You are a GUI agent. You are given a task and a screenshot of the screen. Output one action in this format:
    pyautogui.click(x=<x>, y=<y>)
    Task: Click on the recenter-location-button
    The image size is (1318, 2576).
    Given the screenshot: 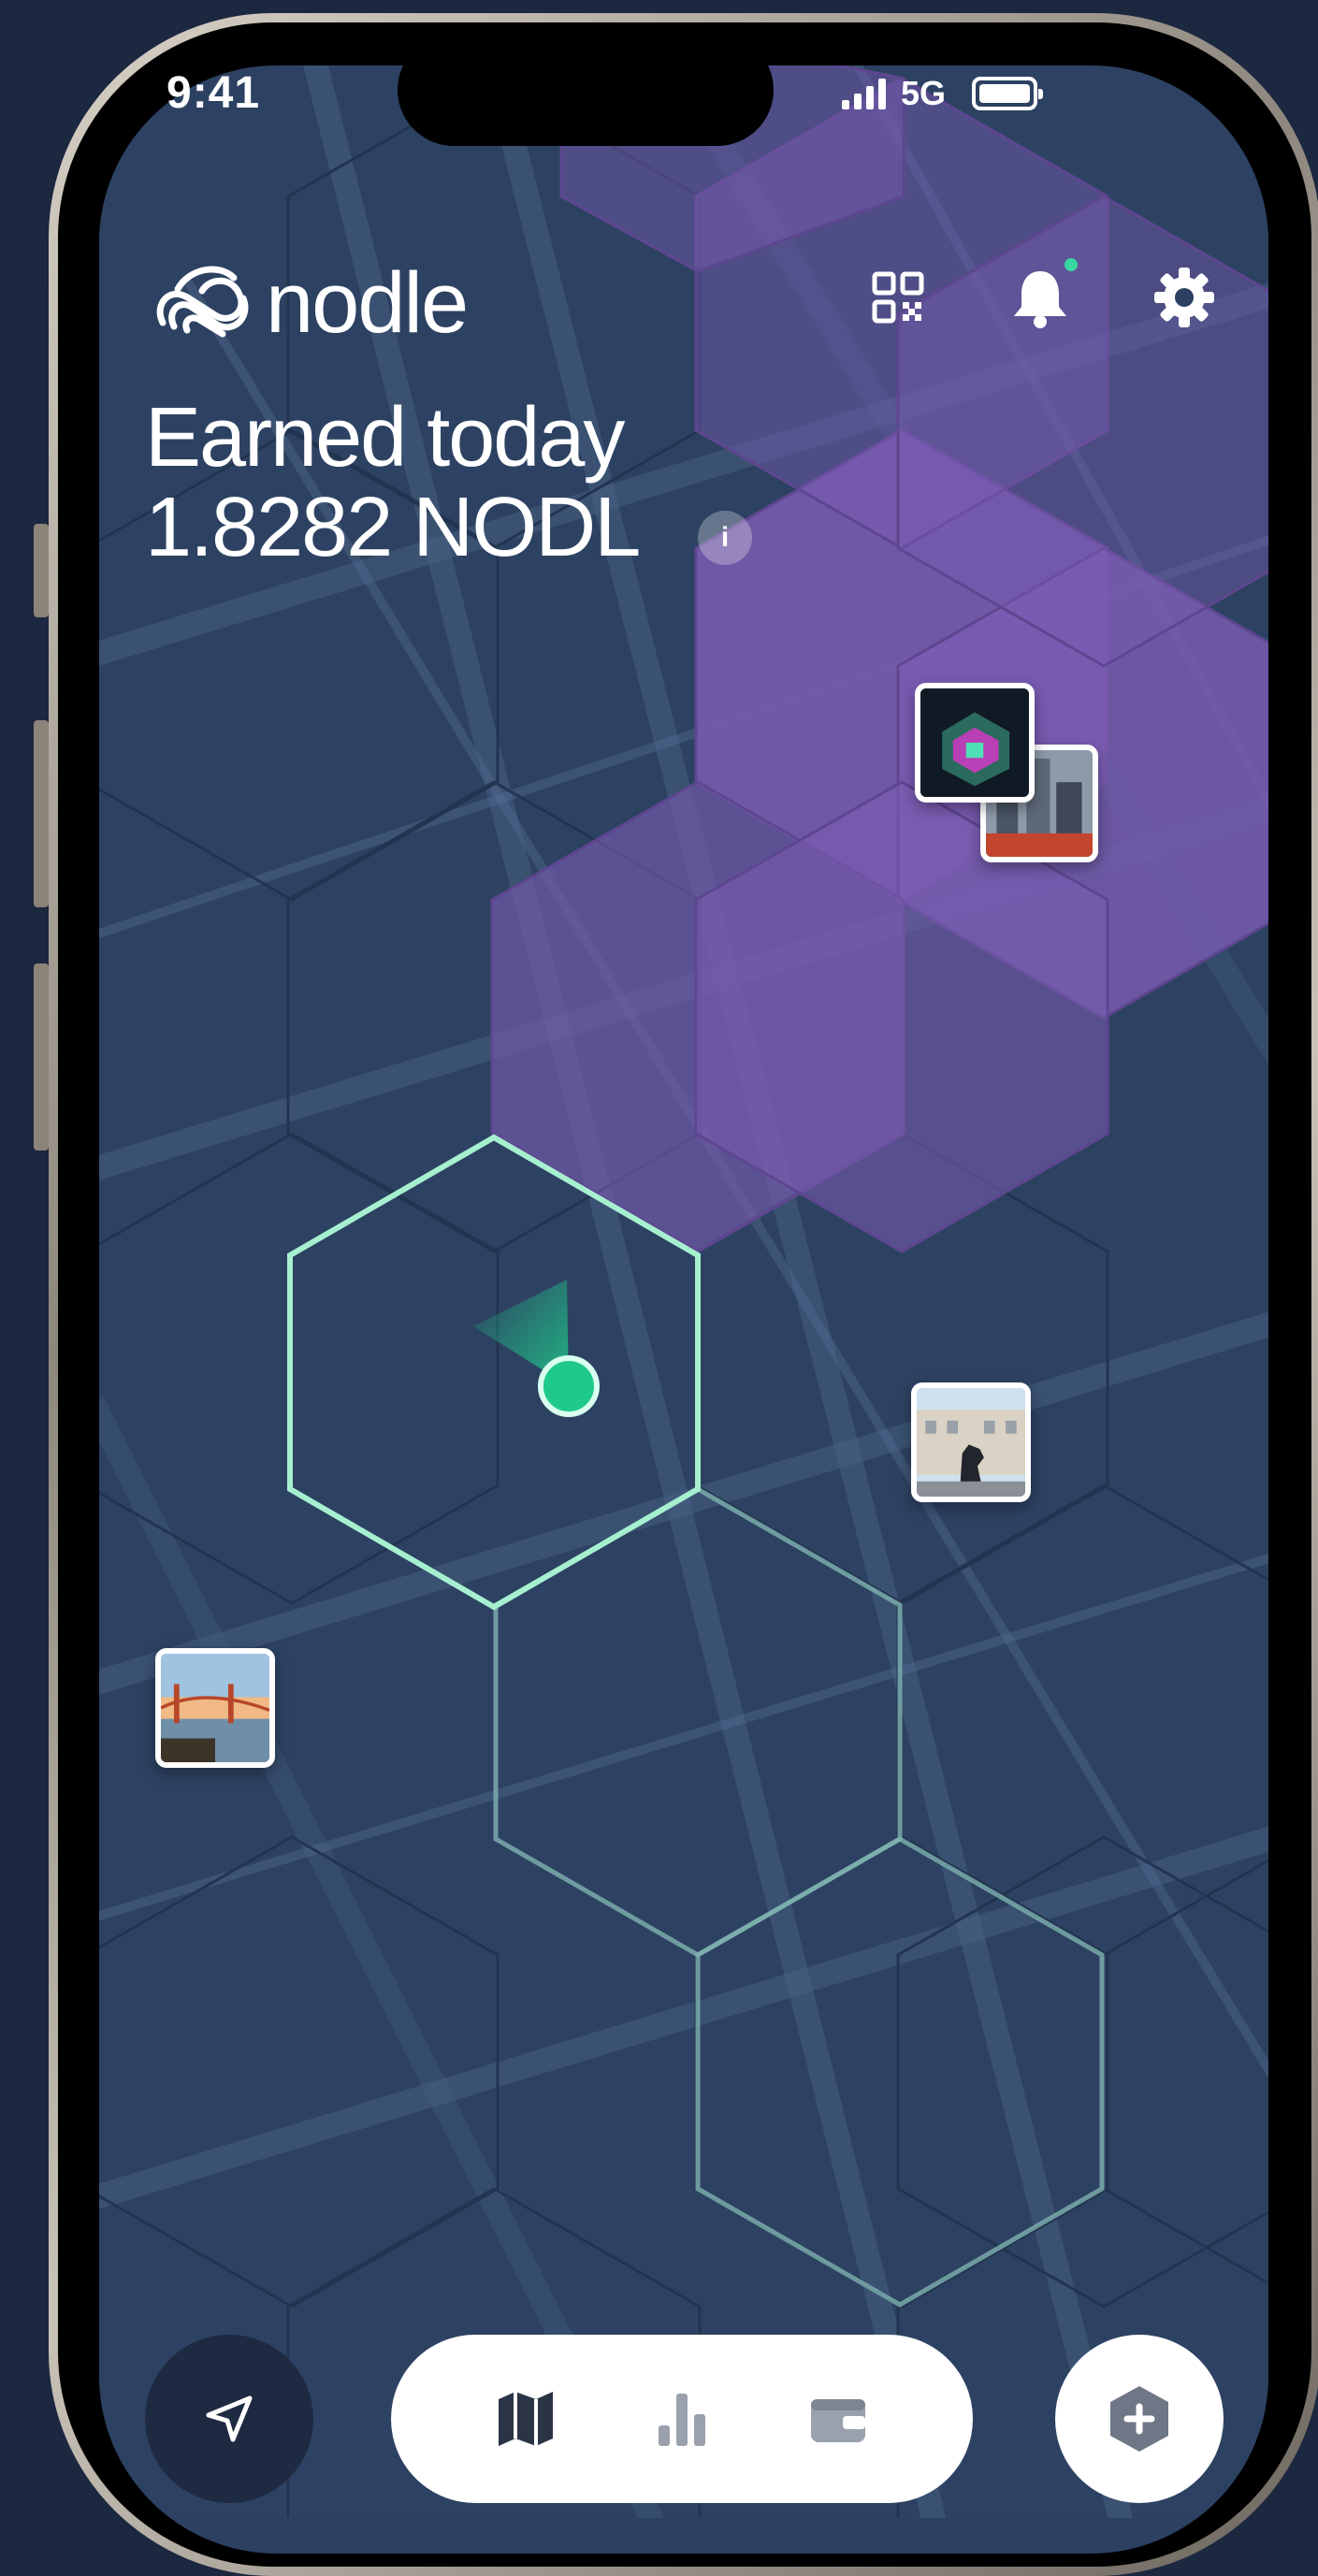 What is the action you would take?
    pyautogui.click(x=229, y=2419)
    